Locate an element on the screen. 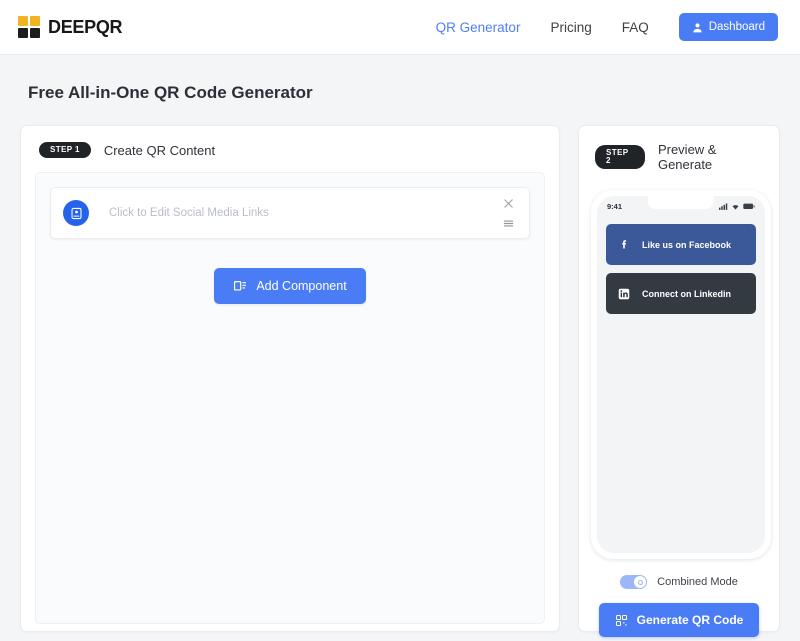 Image resolution: width=800 pixels, height=641 pixels. step1-header: STEP 1 Create QR Content is located at coordinates (290, 149).